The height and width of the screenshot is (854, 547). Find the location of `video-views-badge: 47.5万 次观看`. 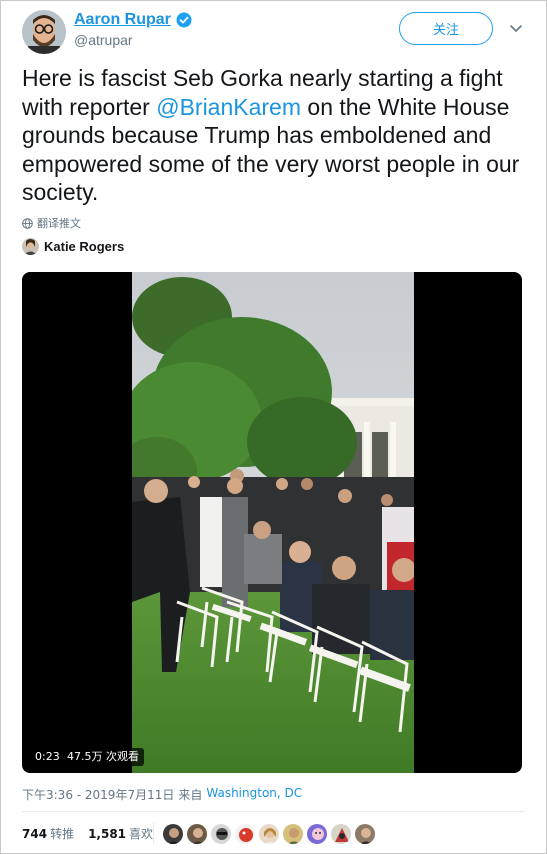

video-views-badge: 47.5万 次观看 is located at coordinates (103, 757).